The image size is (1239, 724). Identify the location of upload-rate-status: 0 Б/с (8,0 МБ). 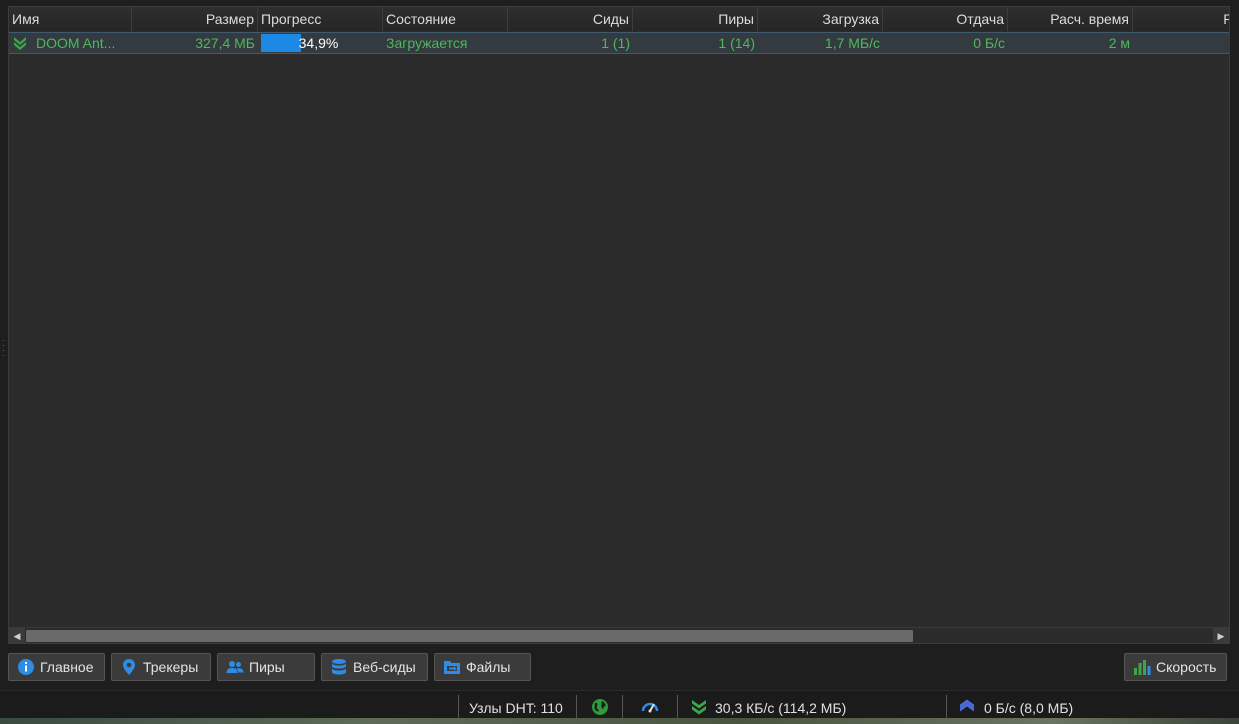
(1028, 708).